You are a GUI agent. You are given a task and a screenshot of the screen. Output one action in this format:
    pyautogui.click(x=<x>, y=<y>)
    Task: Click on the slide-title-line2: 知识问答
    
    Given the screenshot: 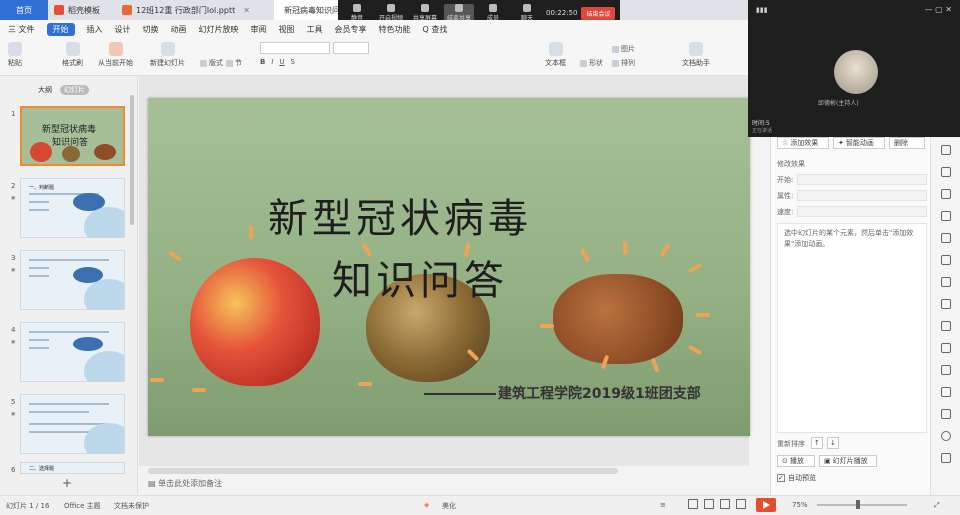 What is the action you would take?
    pyautogui.click(x=420, y=277)
    